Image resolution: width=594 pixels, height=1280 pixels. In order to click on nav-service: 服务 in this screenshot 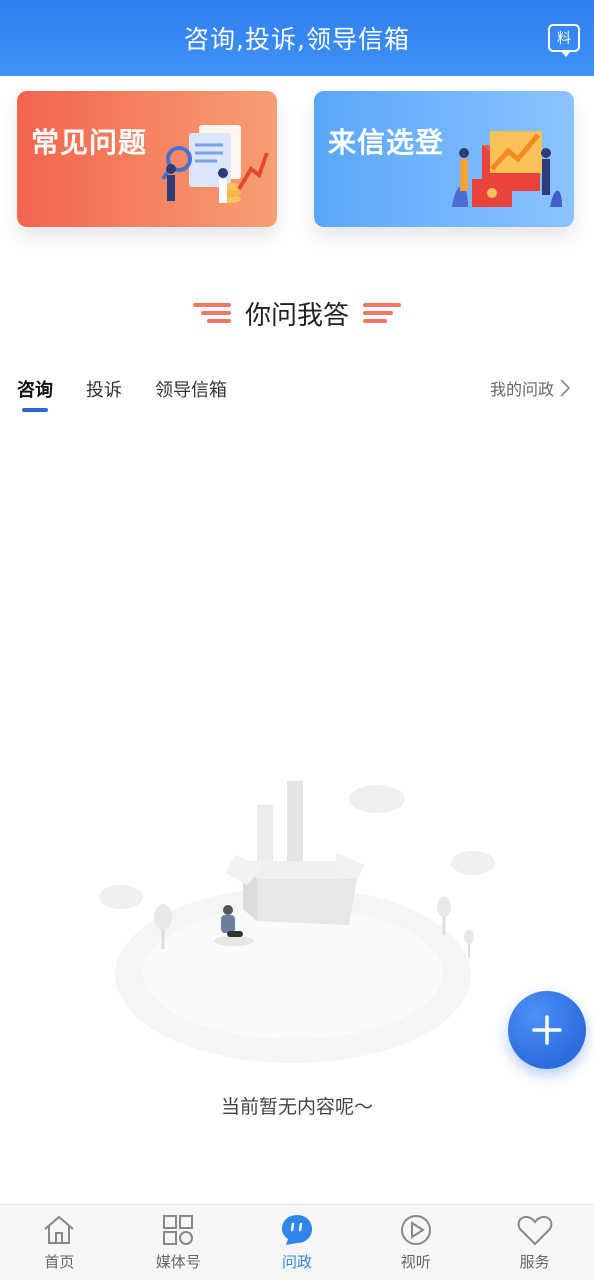, I will do `click(534, 1242)`.